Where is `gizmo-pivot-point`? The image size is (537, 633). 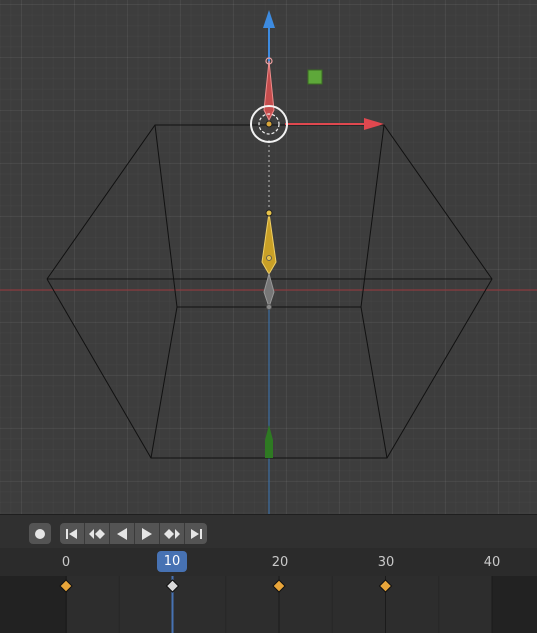 gizmo-pivot-point is located at coordinates (269, 124).